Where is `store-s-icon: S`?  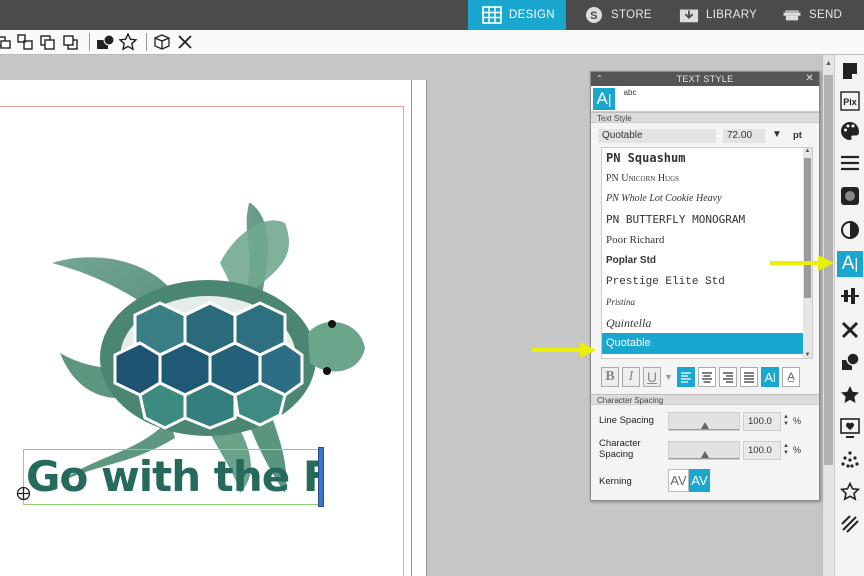
store-s-icon: S is located at coordinates (594, 15).